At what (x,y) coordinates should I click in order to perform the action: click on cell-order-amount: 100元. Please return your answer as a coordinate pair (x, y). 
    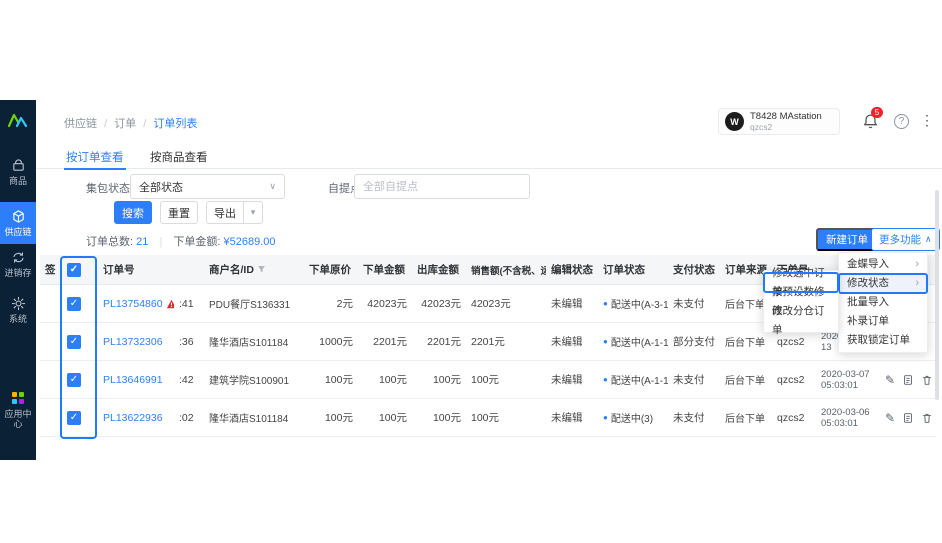
    Looking at the image, I should click on (392, 380).